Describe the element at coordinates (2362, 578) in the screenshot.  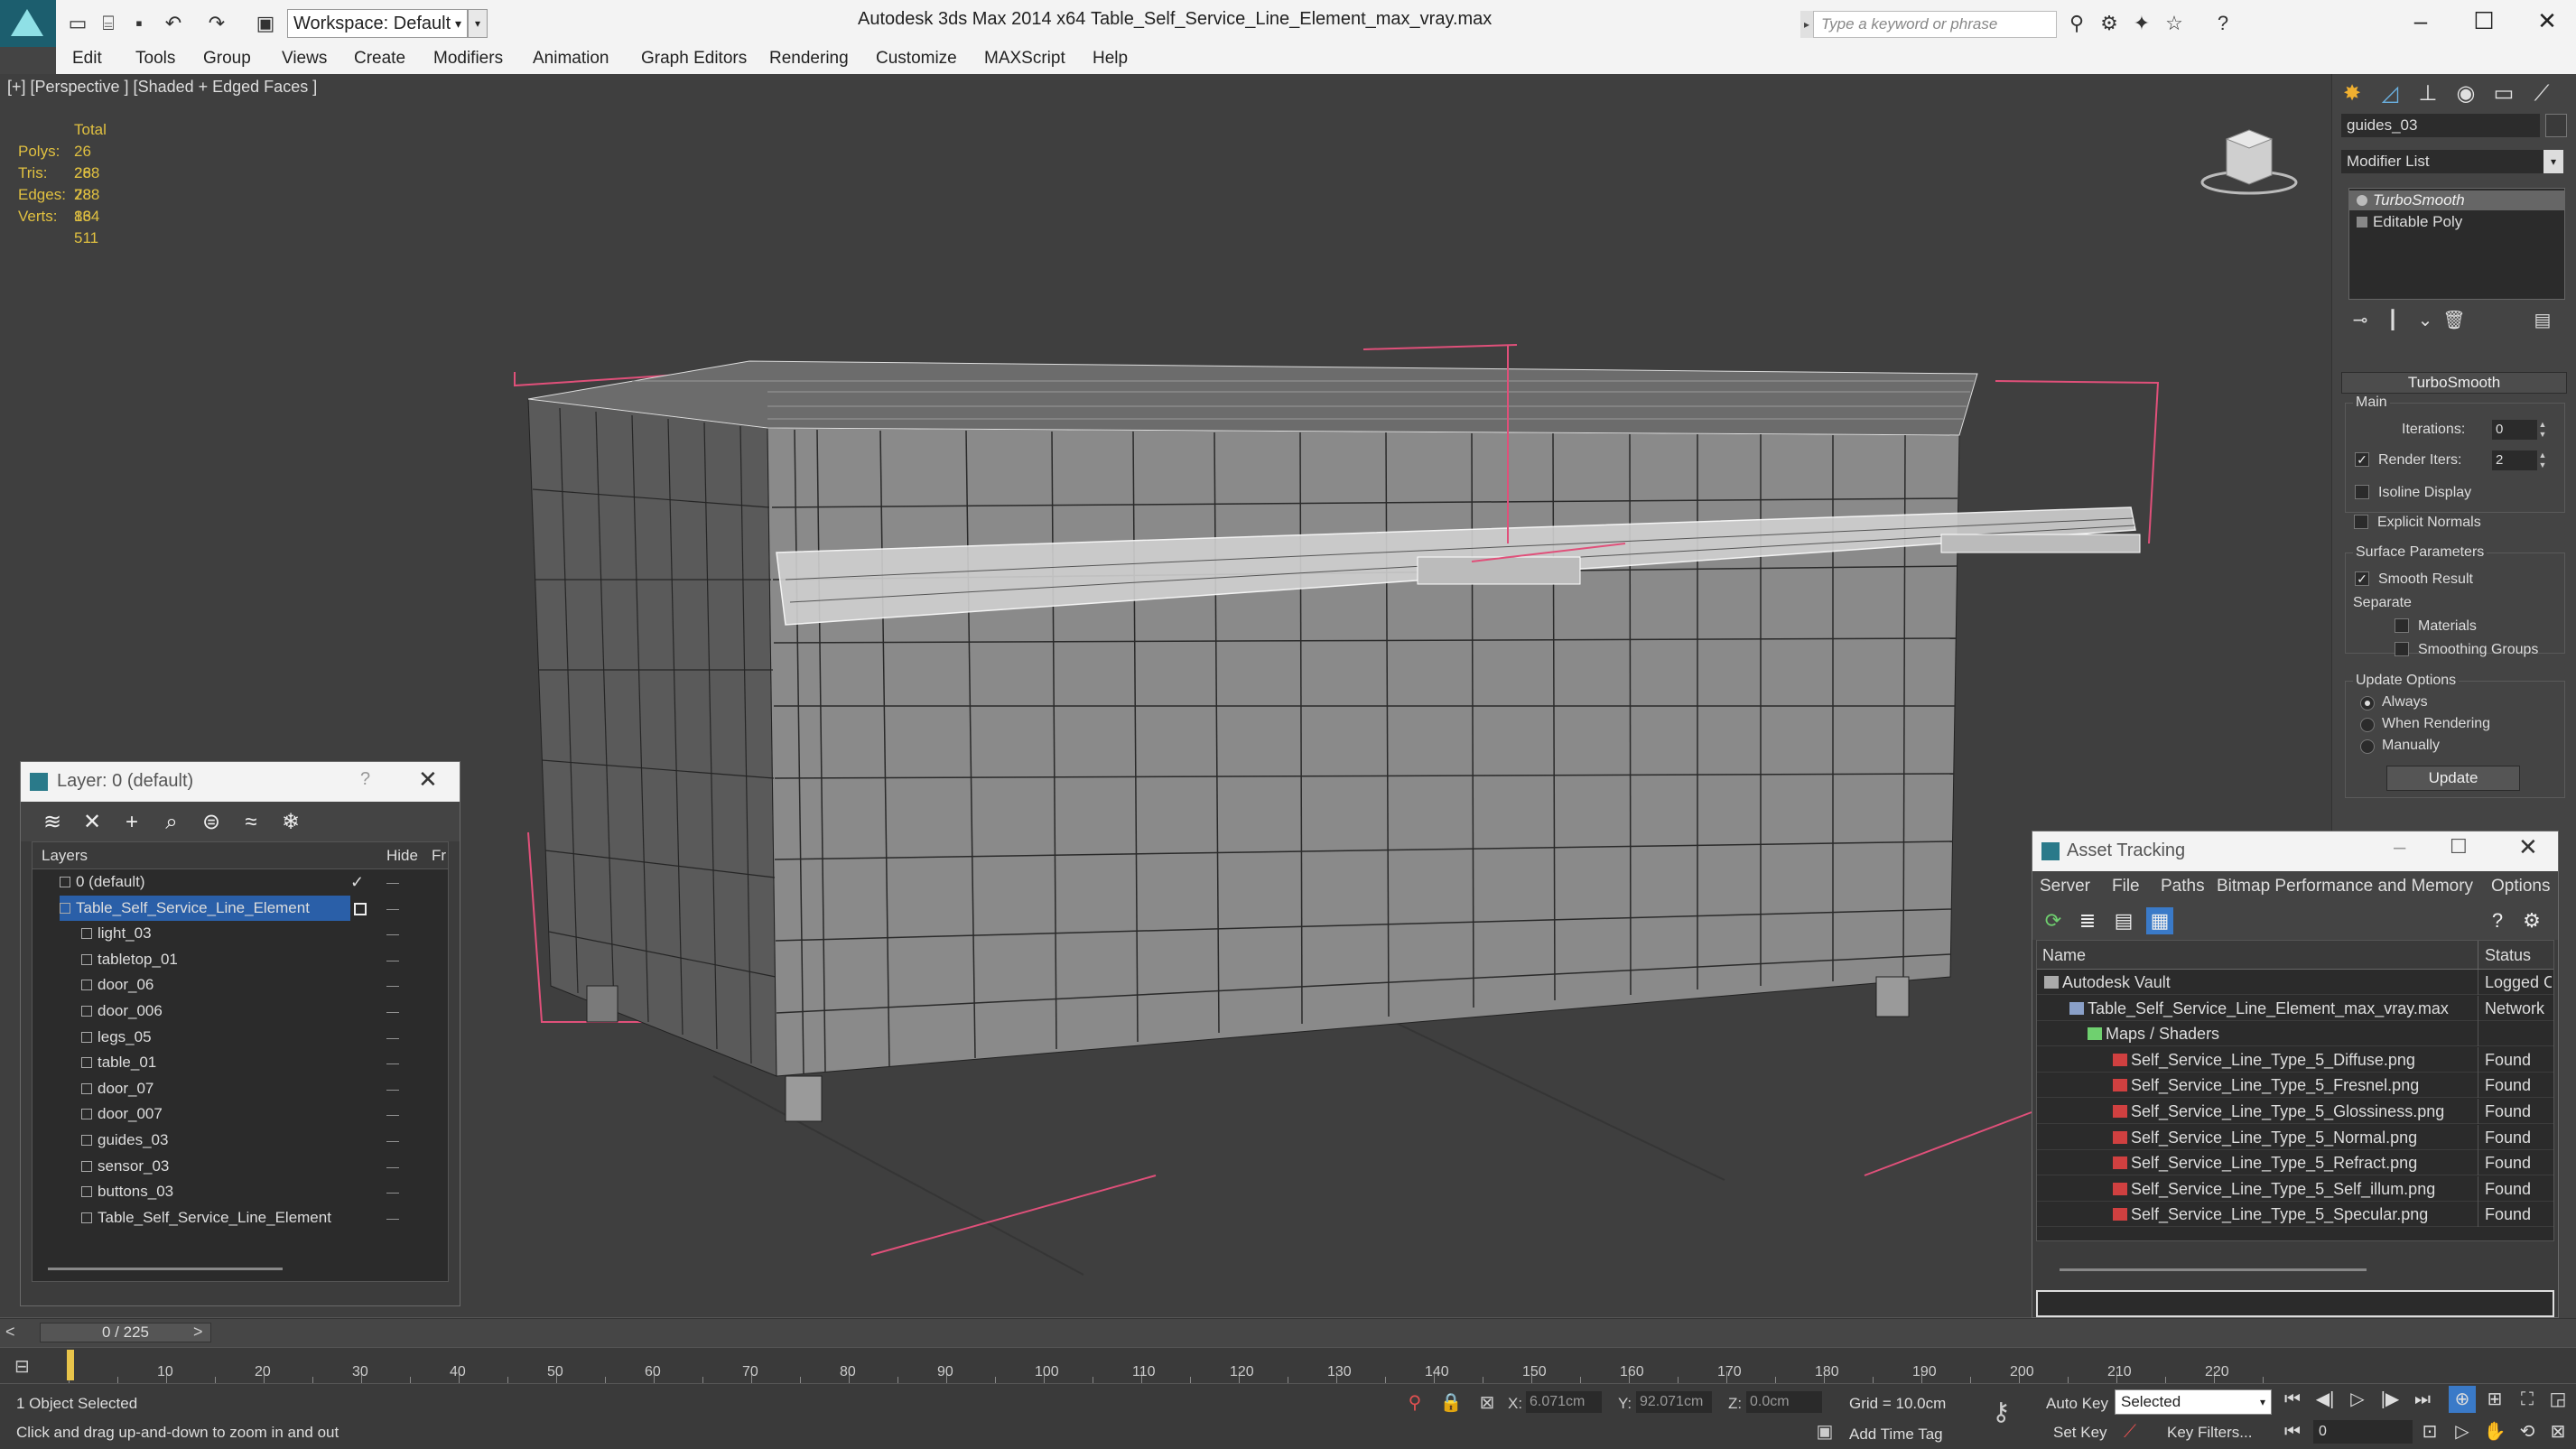
I see `smooth-result-checkbox: ✓` at that location.